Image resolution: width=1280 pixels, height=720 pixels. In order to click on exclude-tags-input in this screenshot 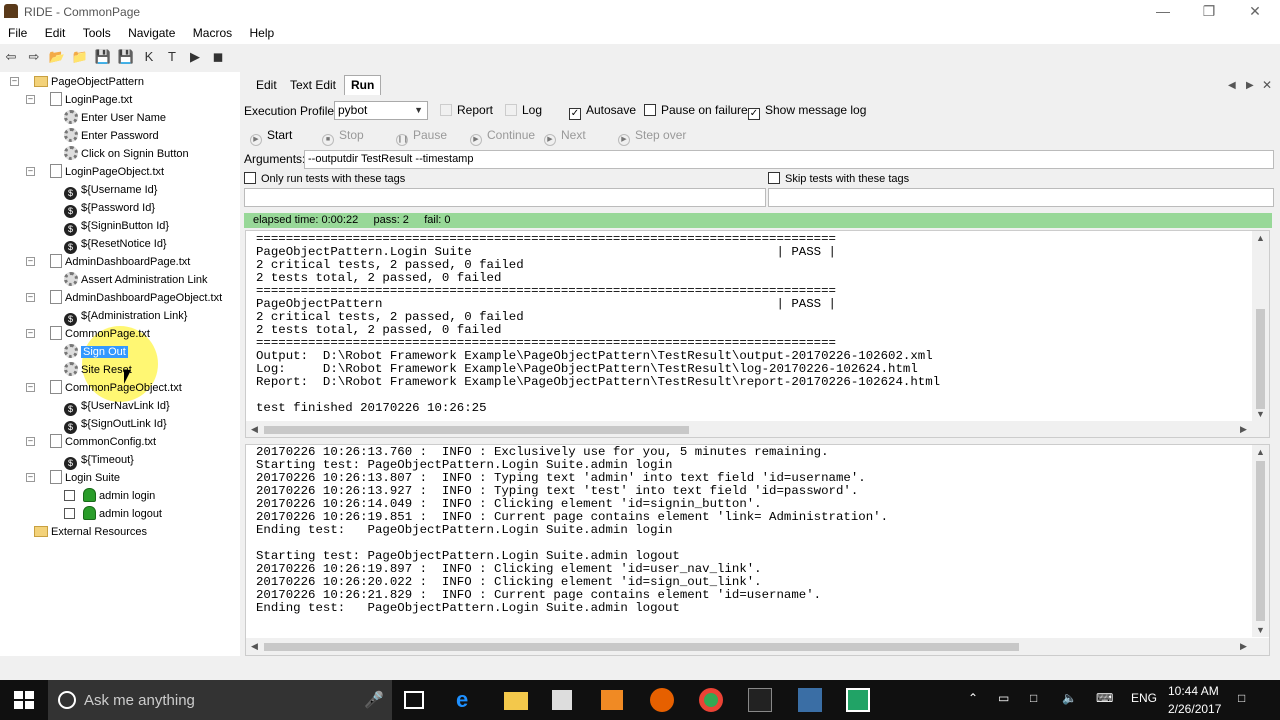, I will do `click(1021, 197)`.